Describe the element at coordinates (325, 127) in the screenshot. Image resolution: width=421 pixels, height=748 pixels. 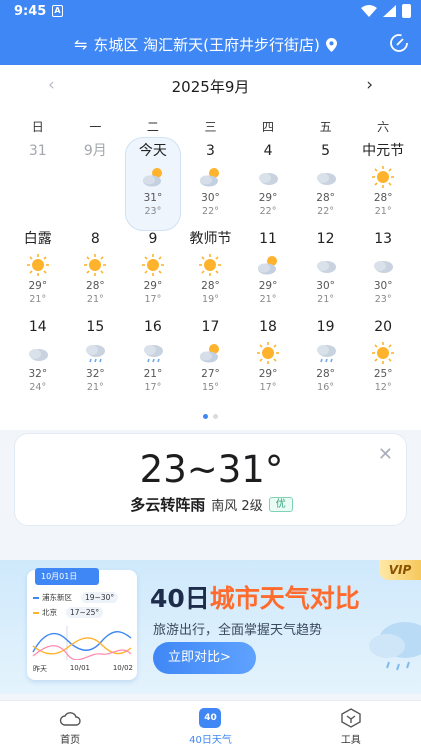
I see `weekday-label: 五` at that location.